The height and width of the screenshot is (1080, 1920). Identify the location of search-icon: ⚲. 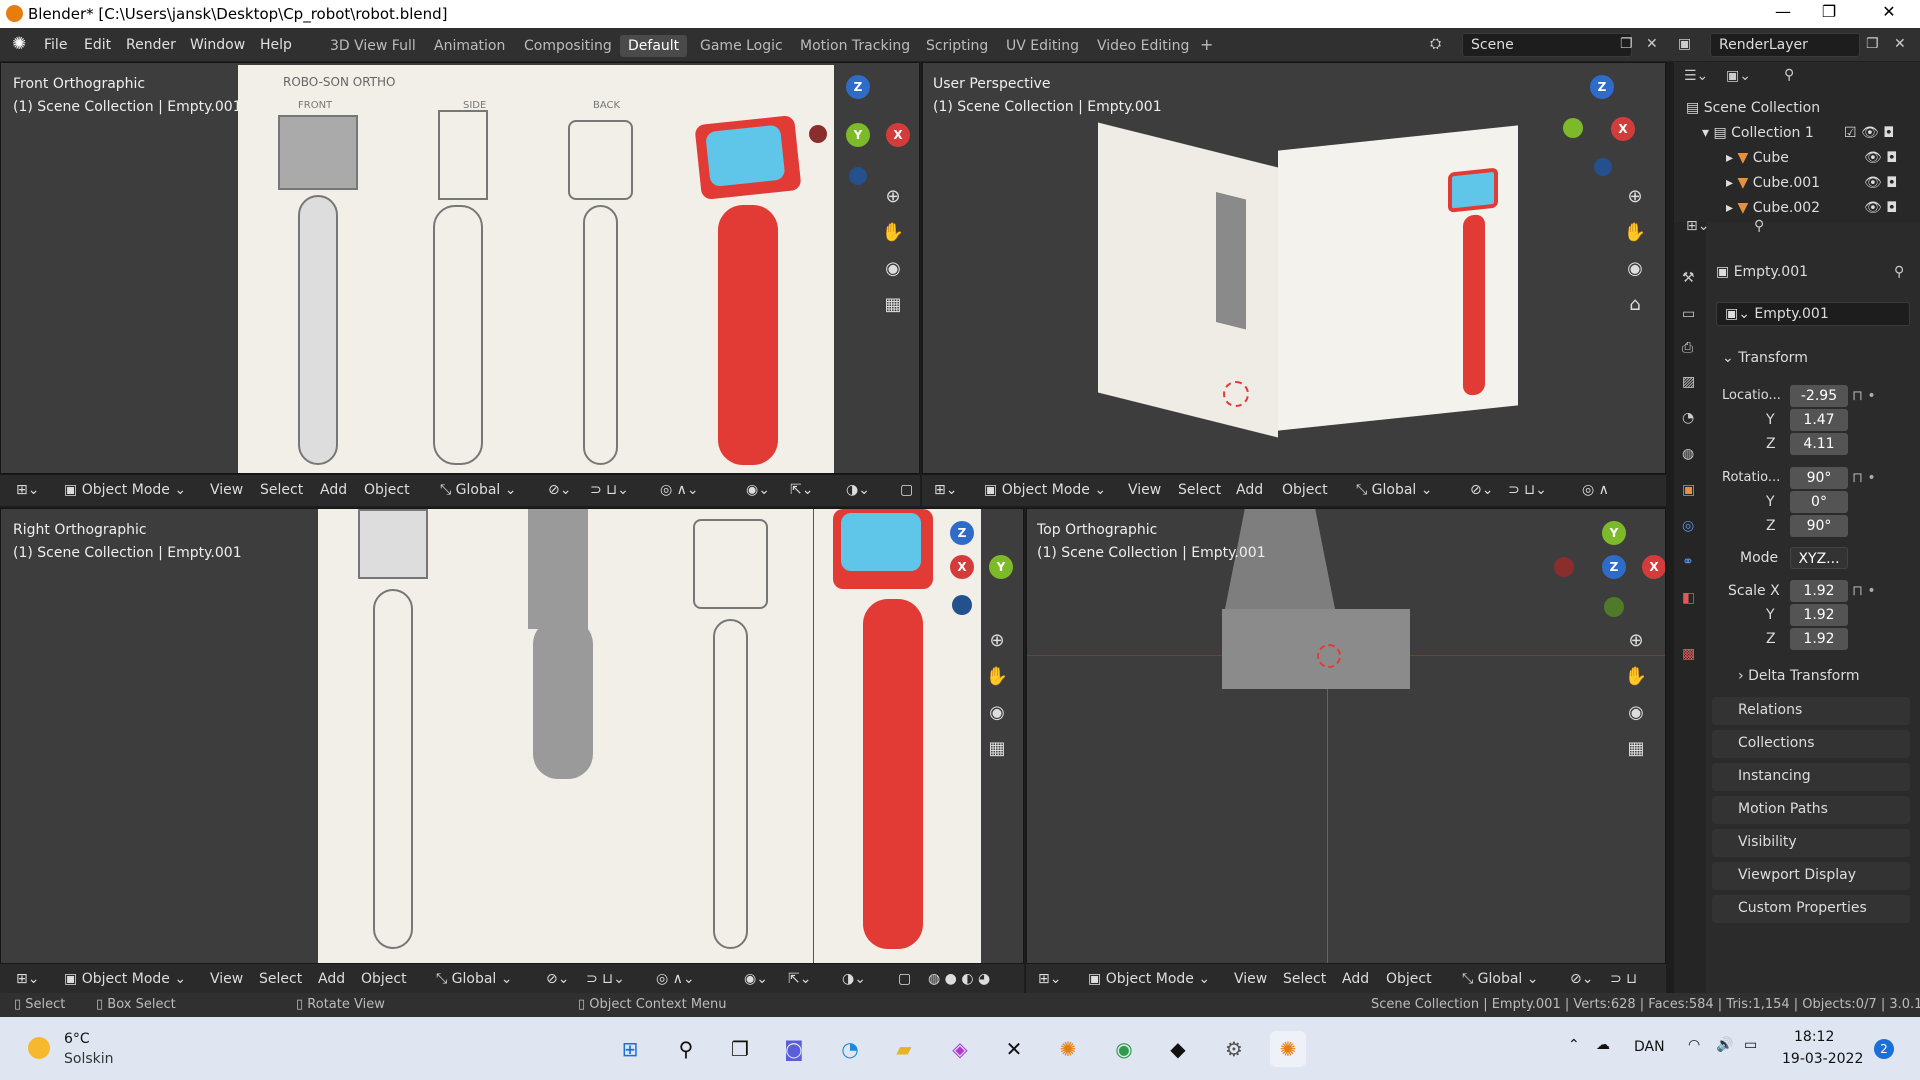
(1789, 75).